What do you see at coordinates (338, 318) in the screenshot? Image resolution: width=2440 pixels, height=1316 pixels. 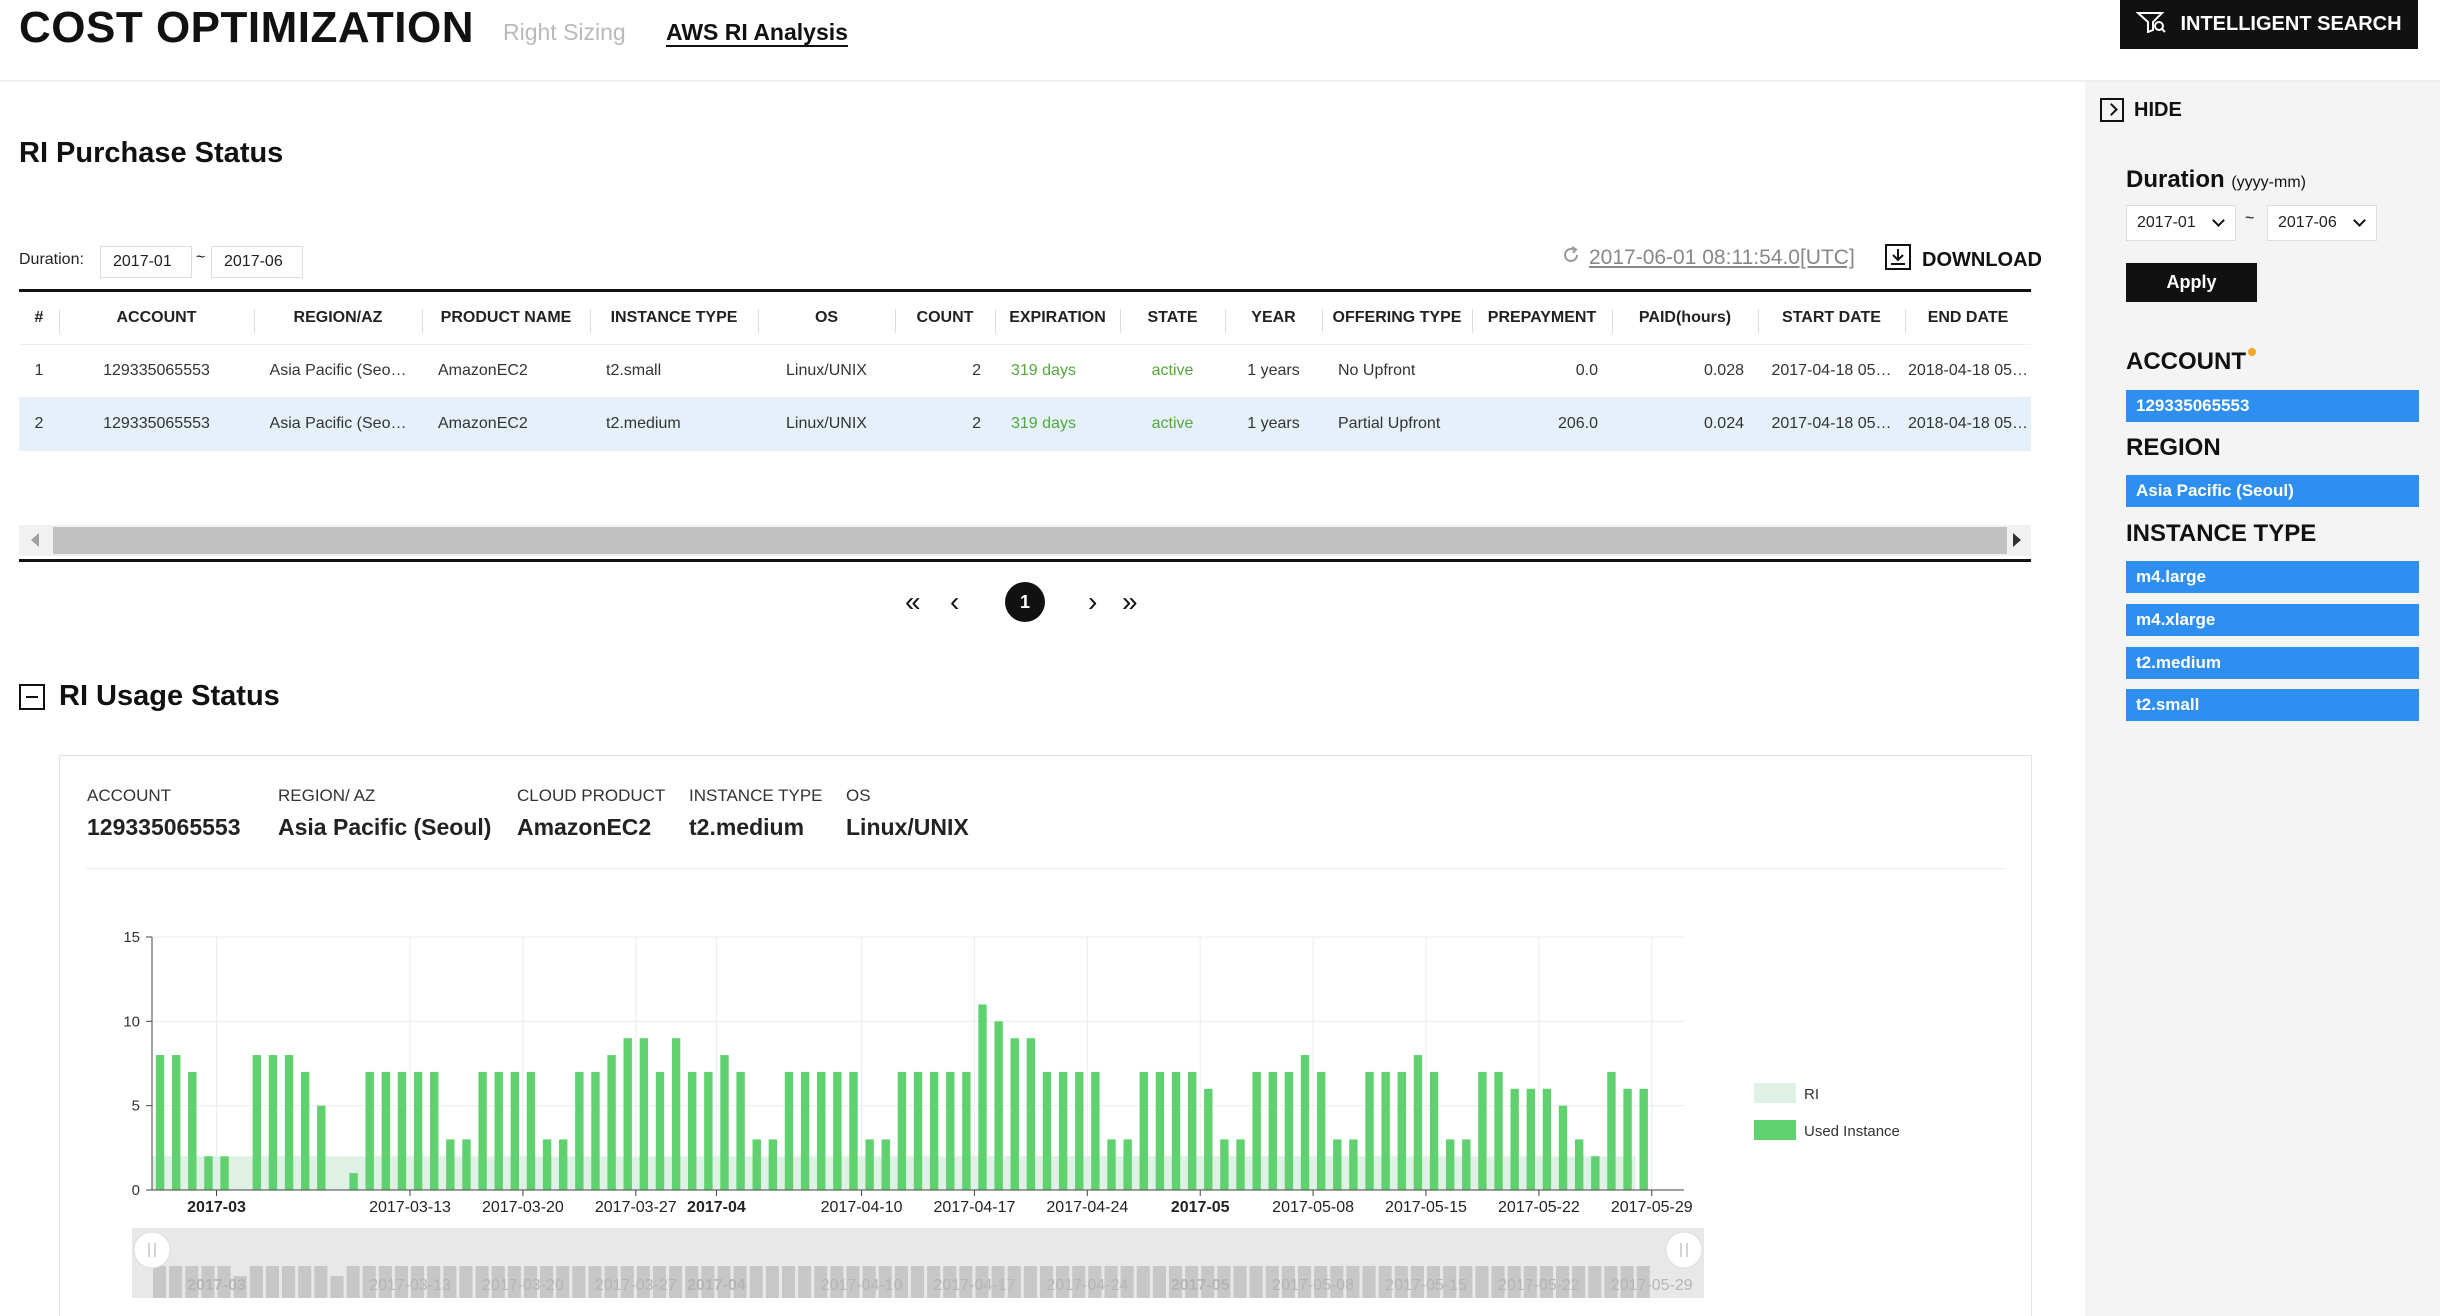 I see `col-region: REGION/AZ` at bounding box center [338, 318].